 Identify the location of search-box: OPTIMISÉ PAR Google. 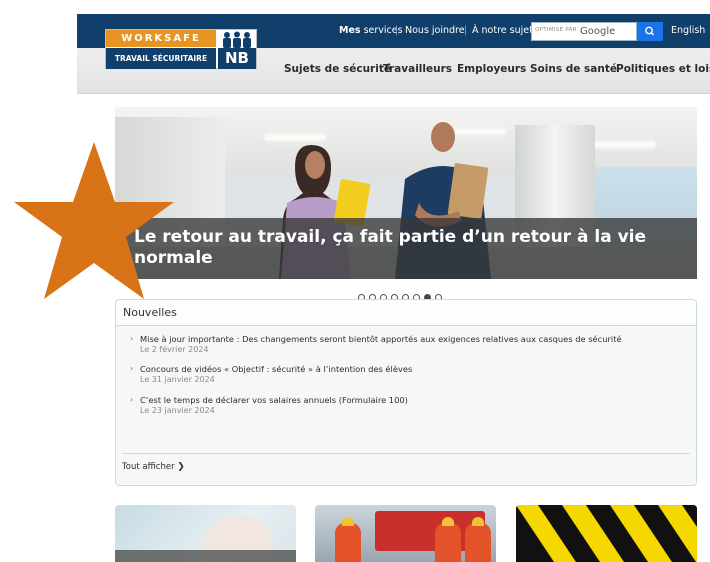
(584, 31).